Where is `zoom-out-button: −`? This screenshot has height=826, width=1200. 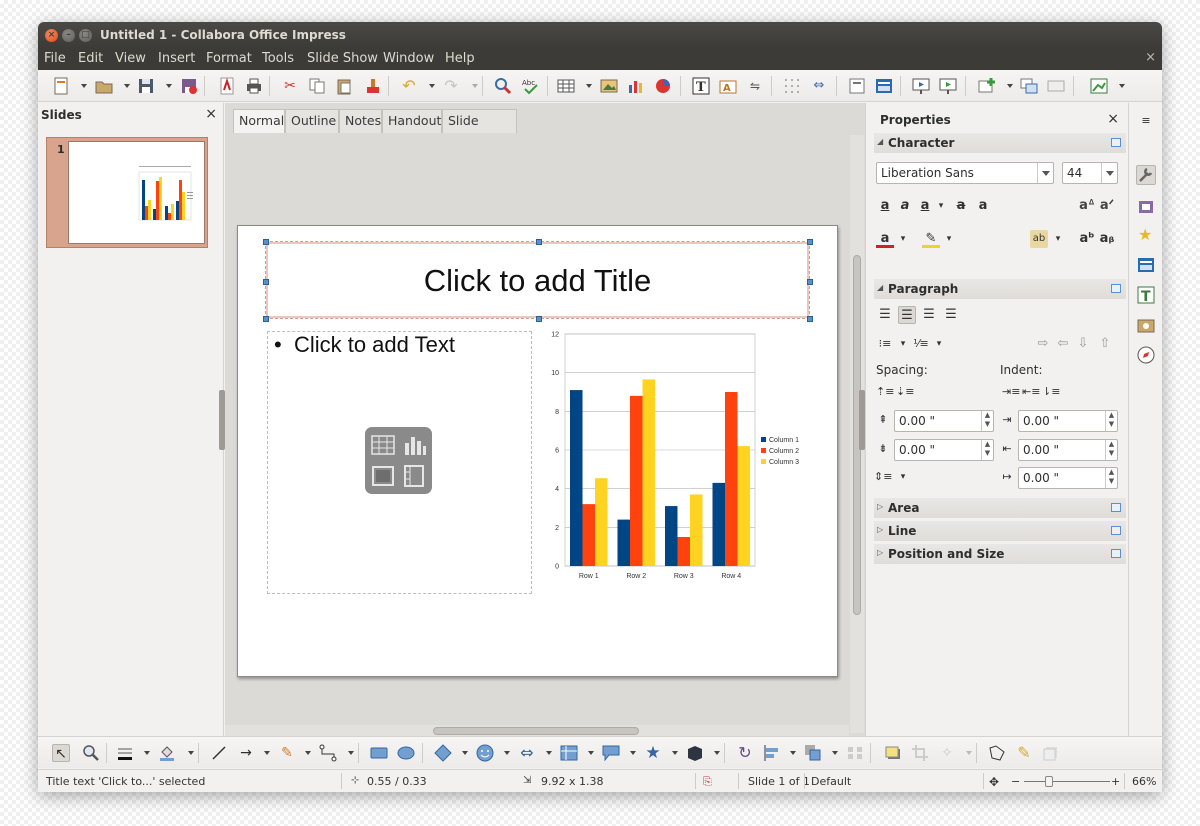 zoom-out-button: − is located at coordinates (1015, 781).